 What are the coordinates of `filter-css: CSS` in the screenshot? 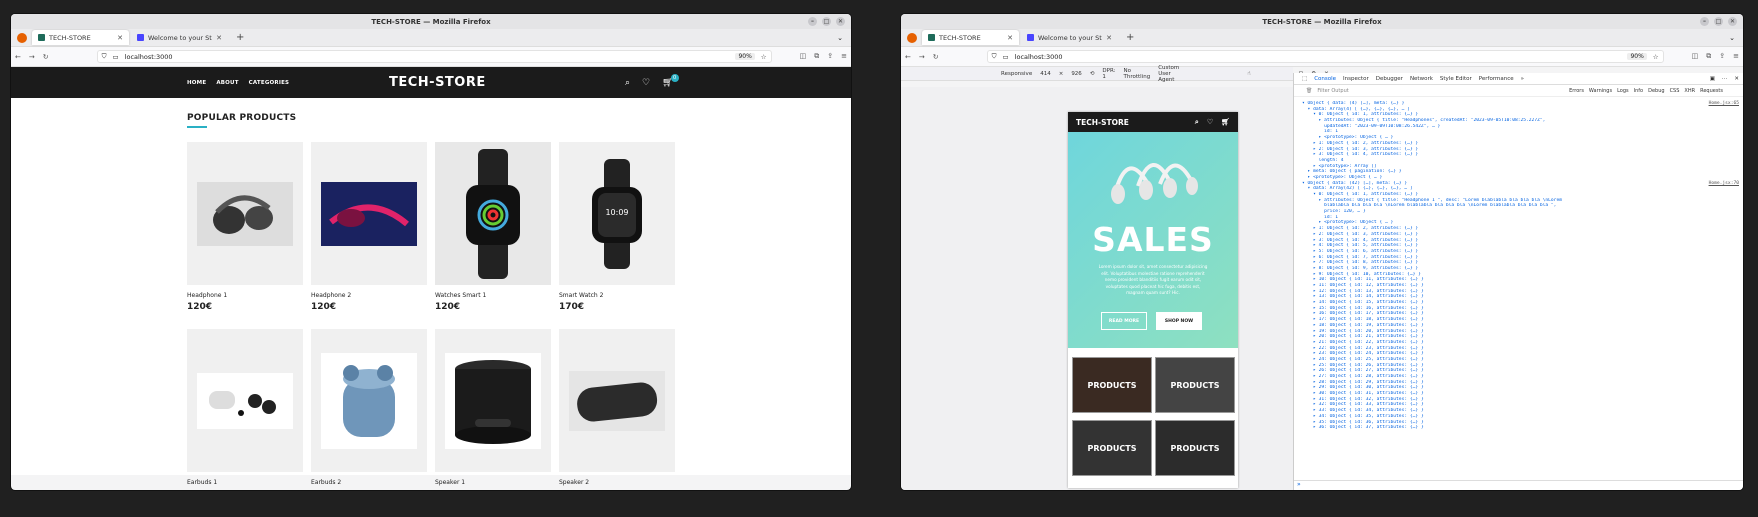 It's located at (1675, 91).